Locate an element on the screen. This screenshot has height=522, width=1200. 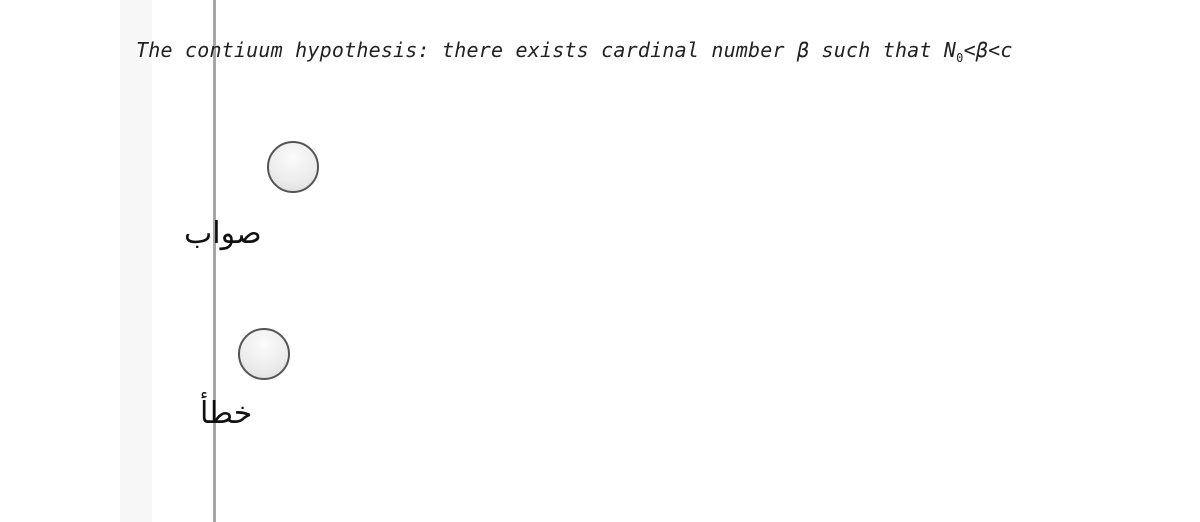
radio-false is located at coordinates (264, 354).